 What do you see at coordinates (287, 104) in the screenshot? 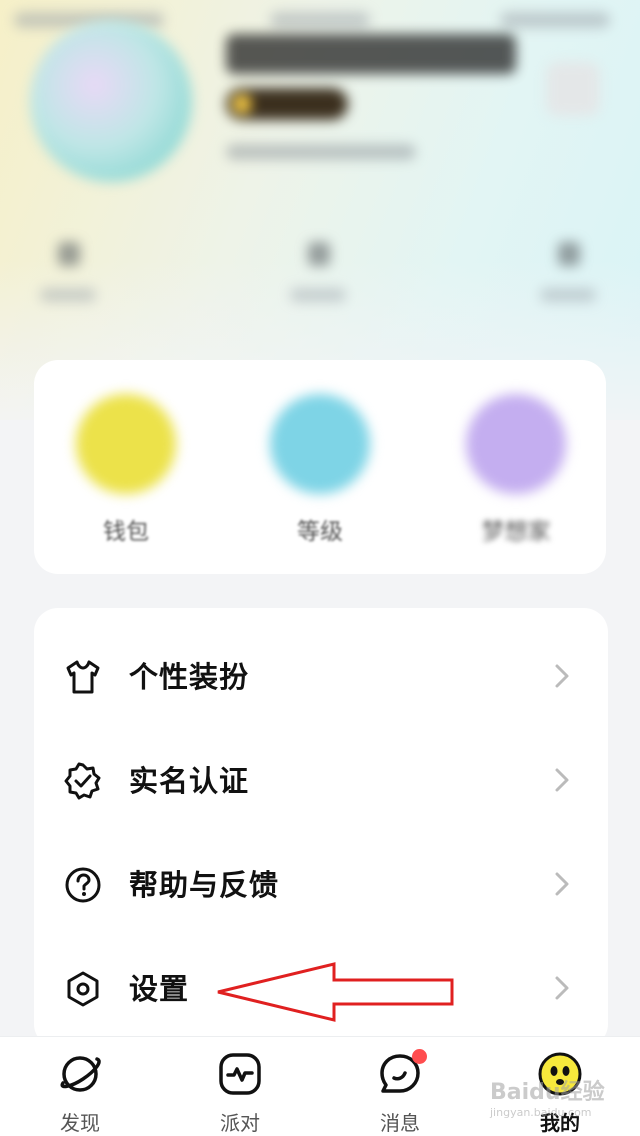
I see `vip-badge` at bounding box center [287, 104].